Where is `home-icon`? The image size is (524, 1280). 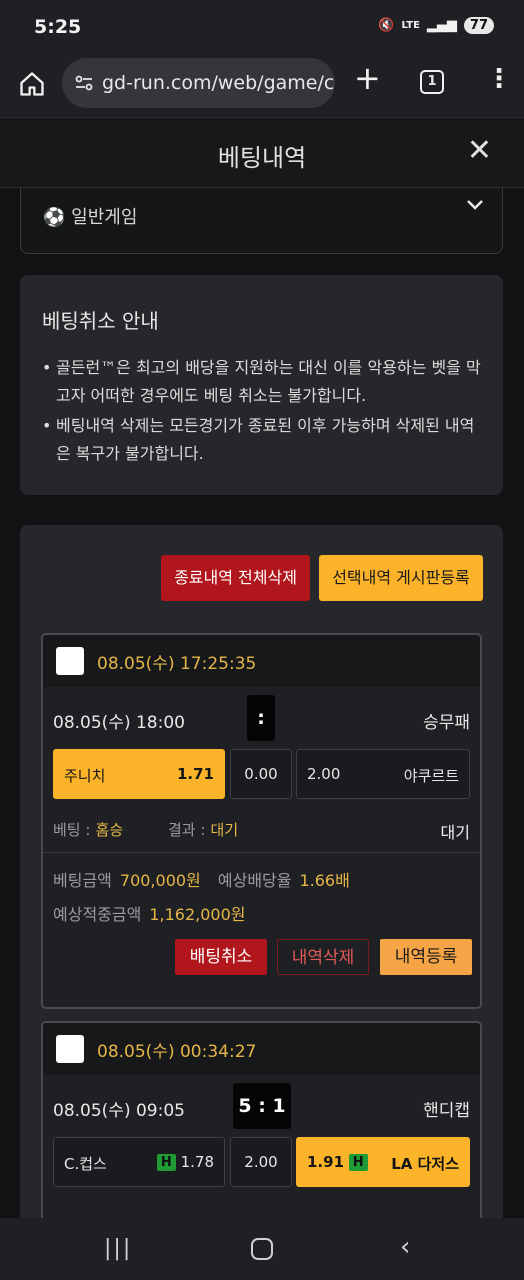 home-icon is located at coordinates (32, 84).